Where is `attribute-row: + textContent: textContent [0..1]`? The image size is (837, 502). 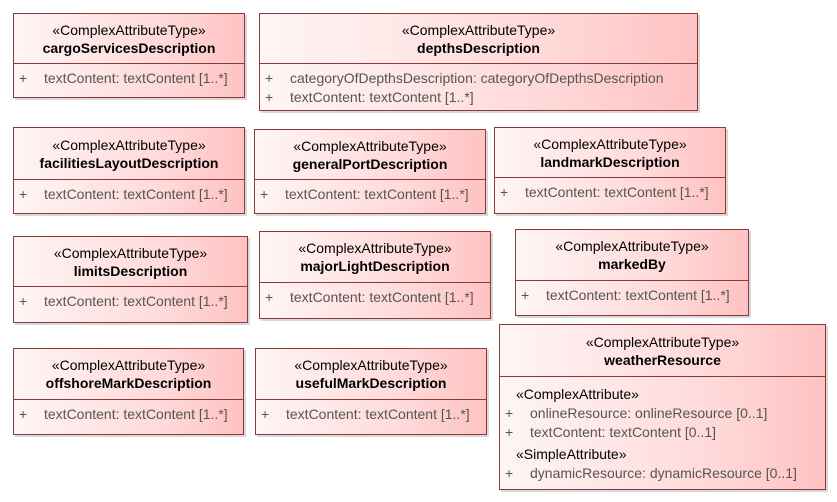
attribute-row: + textContent: textContent [0..1] is located at coordinates (662, 432).